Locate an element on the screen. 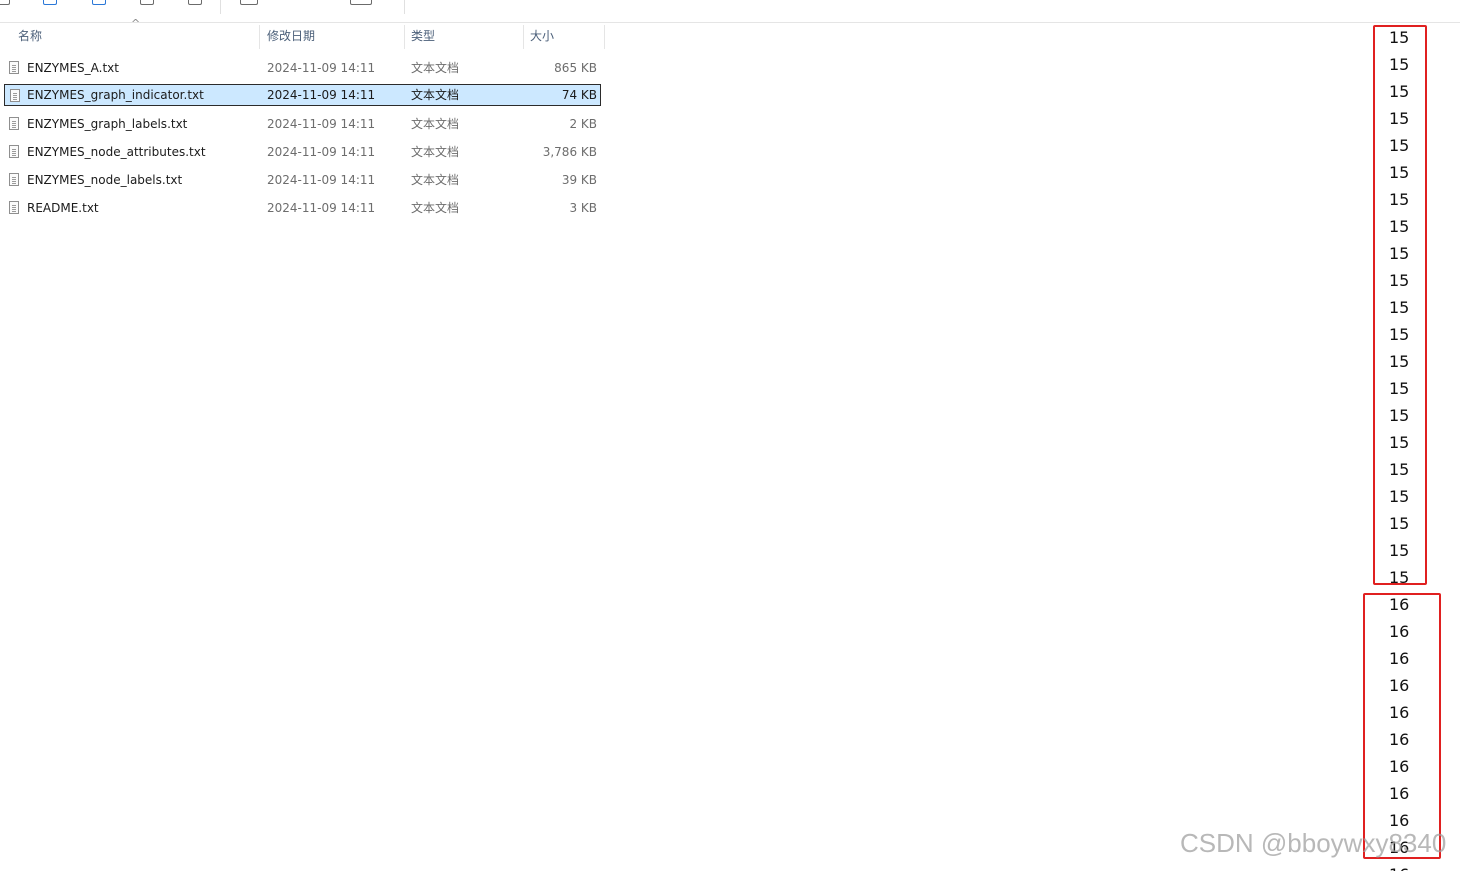 Image resolution: width=1460 pixels, height=871 pixels. copy-icon is located at coordinates (50, 2).